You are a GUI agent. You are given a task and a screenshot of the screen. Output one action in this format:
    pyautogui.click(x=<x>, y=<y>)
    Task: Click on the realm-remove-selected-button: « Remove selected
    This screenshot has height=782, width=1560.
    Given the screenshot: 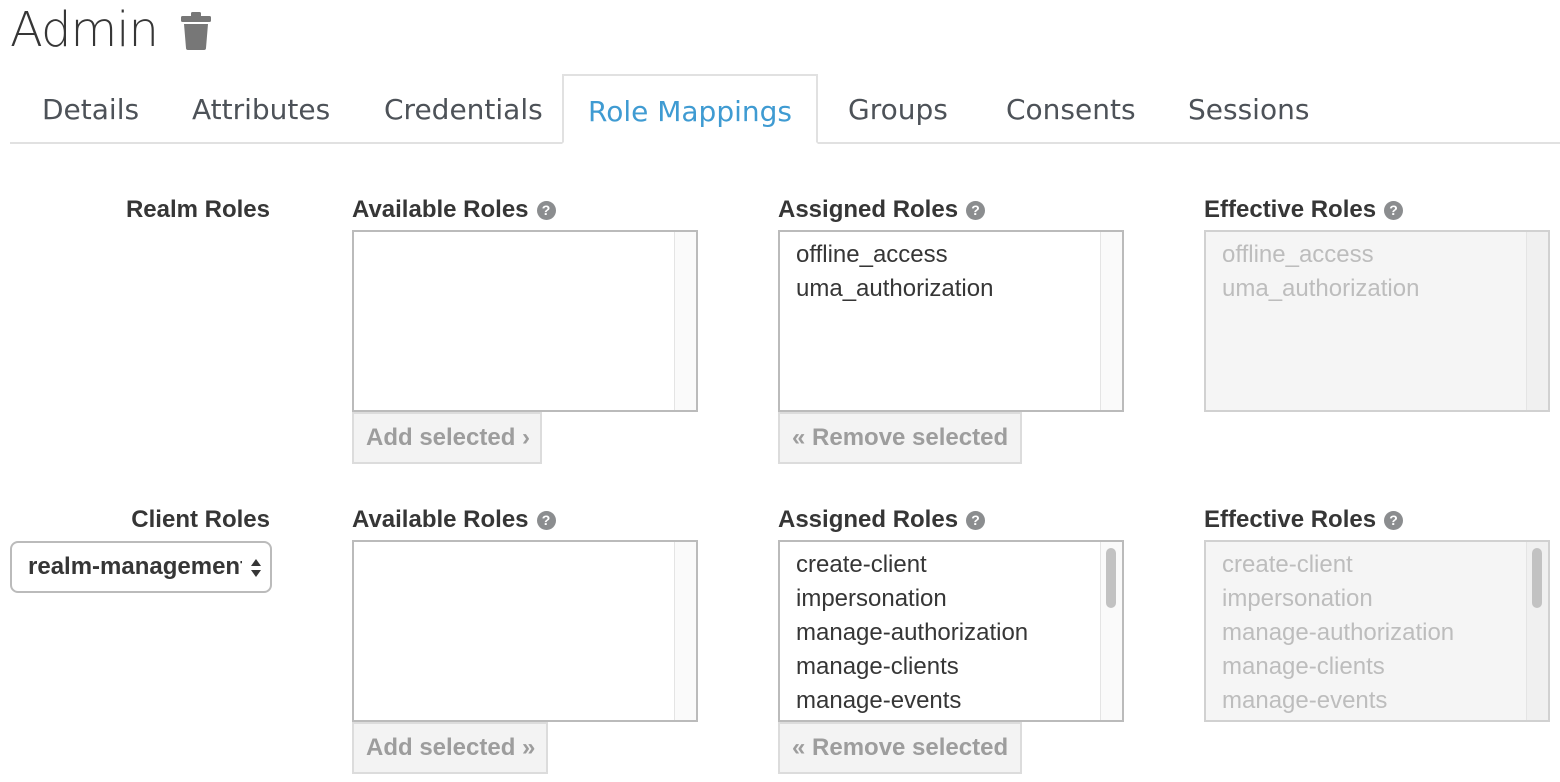 What is the action you would take?
    pyautogui.click(x=900, y=438)
    